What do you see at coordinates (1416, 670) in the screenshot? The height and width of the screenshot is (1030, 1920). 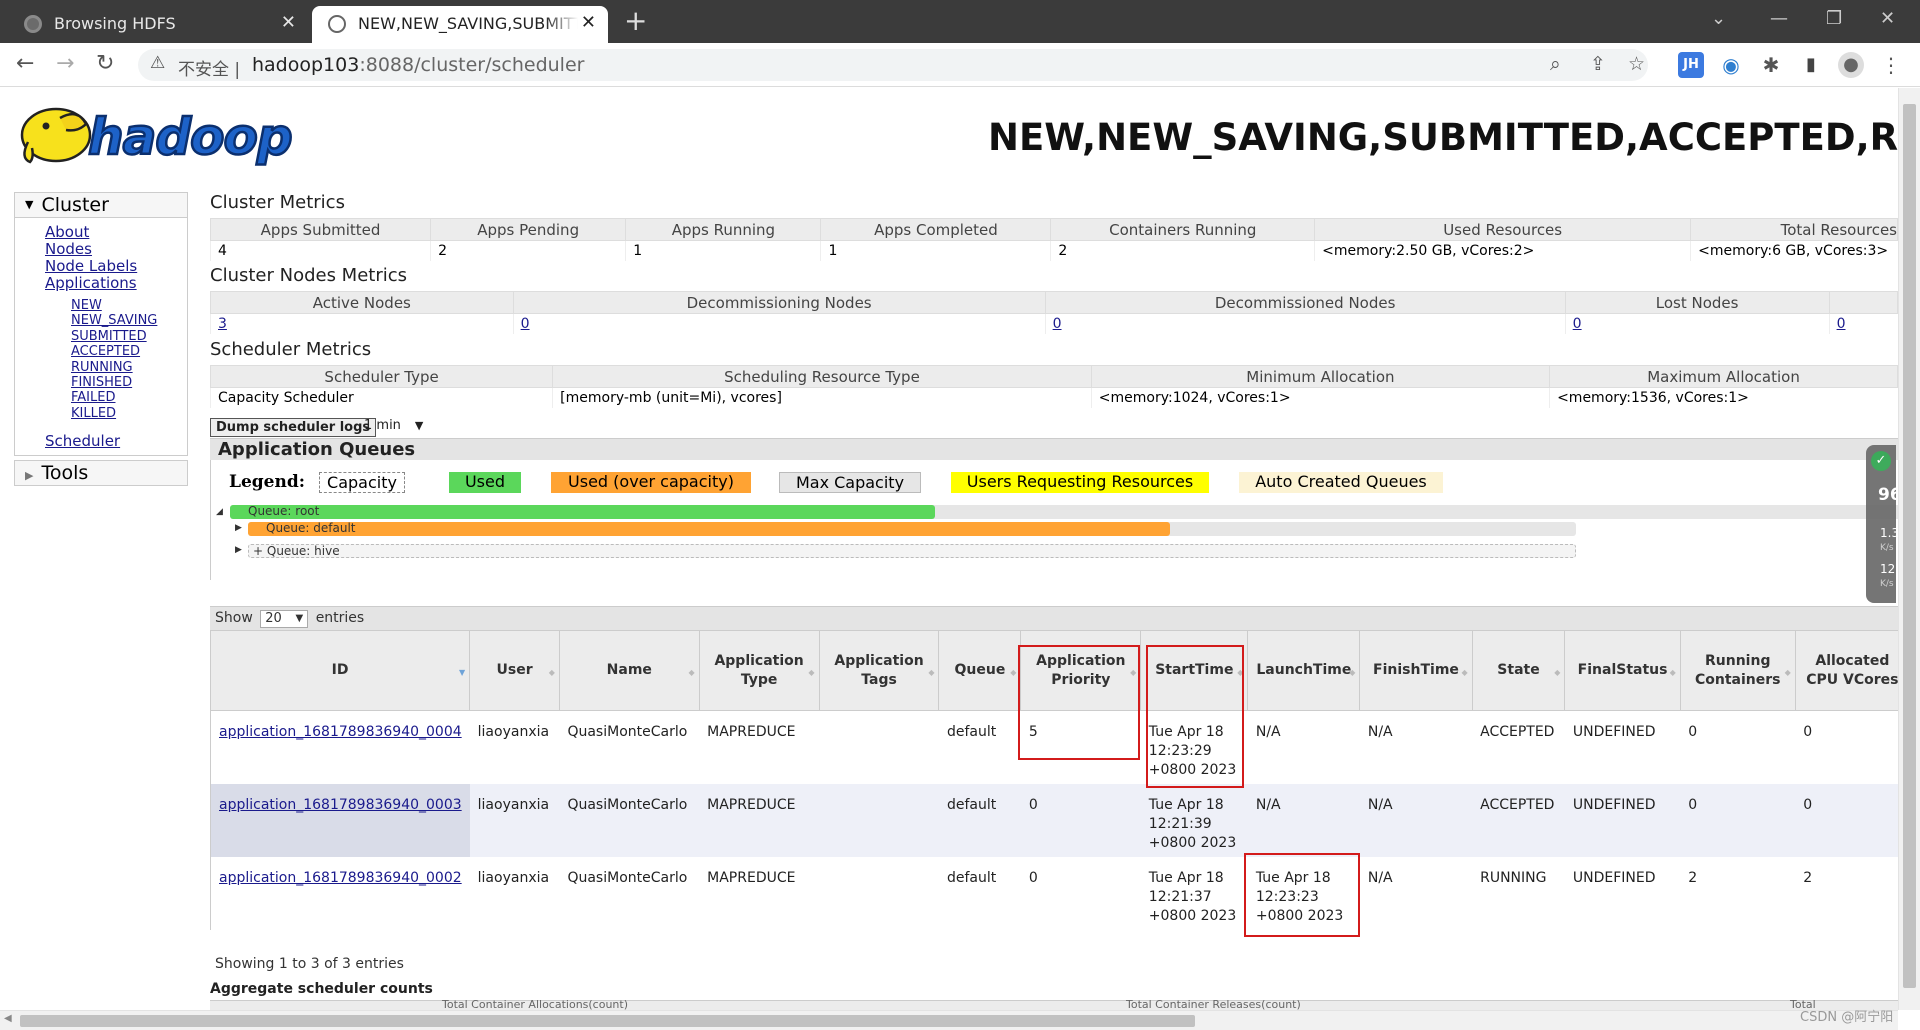 I see `column-header-finish-time: FinishTime ◆` at bounding box center [1416, 670].